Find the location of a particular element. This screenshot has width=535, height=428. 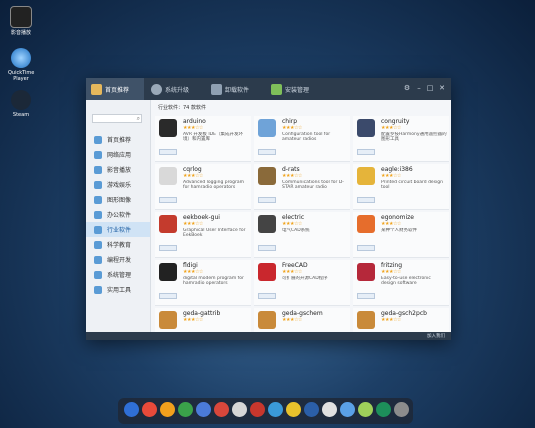

sidebar-item-category: 网络应用 is located at coordinates (118, 154).